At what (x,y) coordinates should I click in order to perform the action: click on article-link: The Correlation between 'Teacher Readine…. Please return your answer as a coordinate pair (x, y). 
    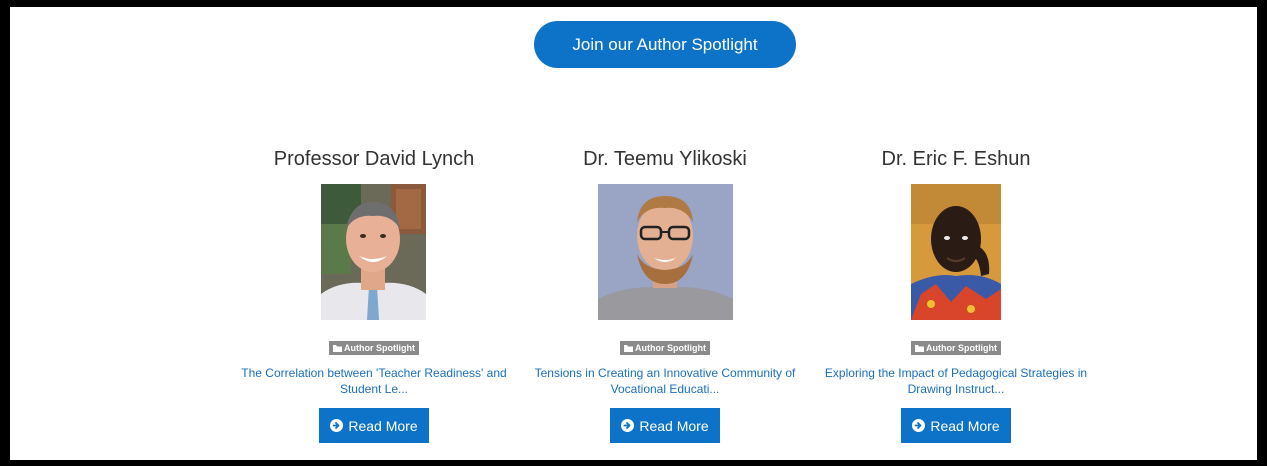
    Looking at the image, I should click on (374, 381).